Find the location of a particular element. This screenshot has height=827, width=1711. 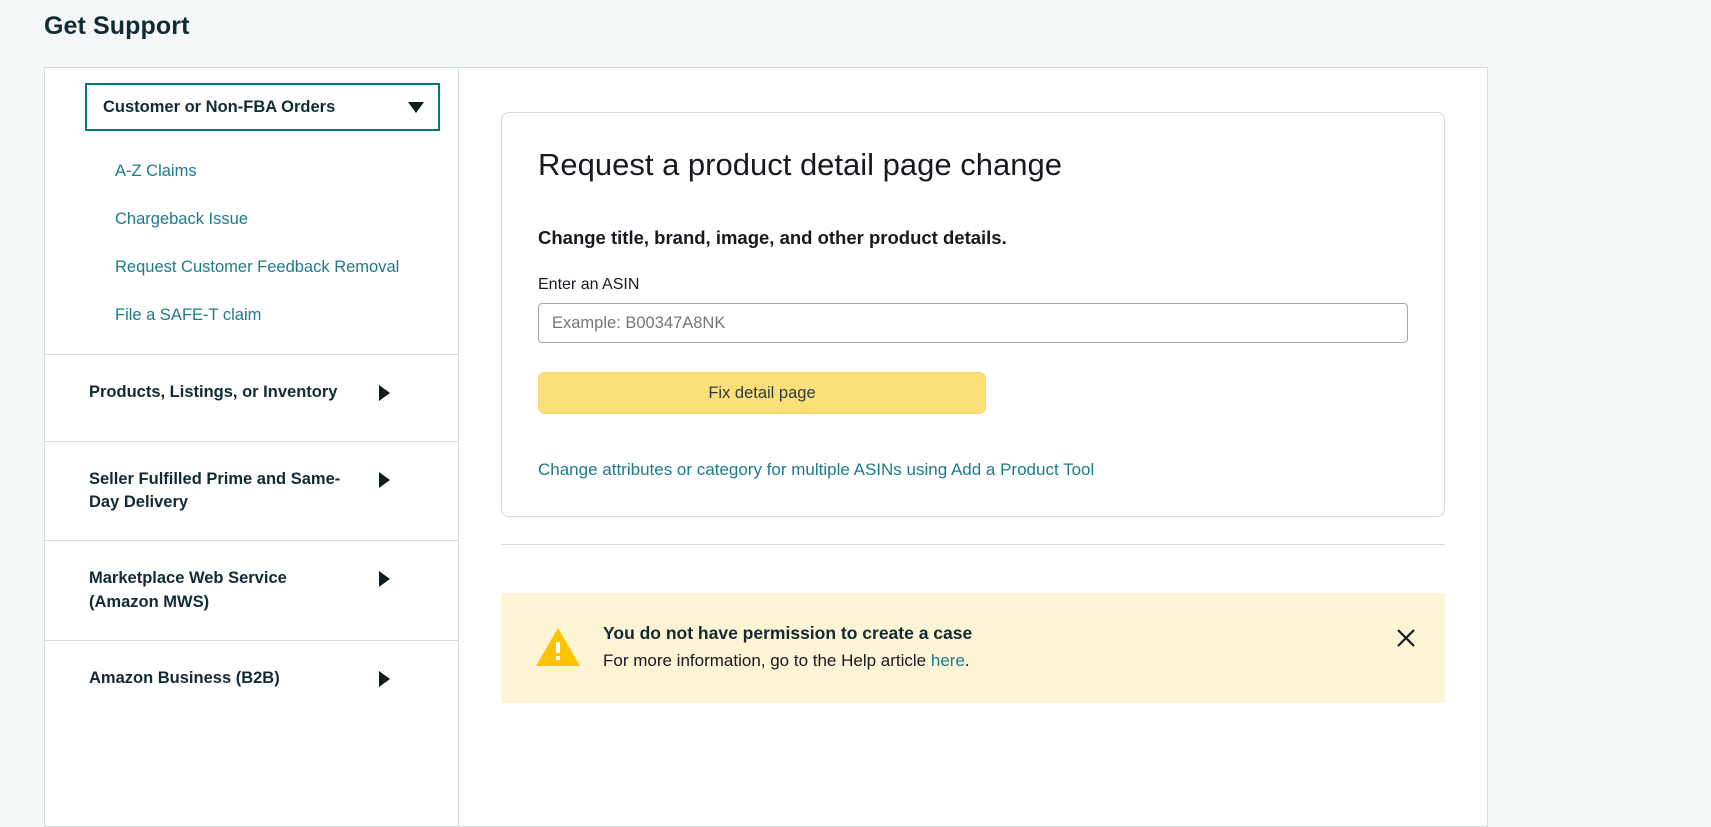

sidebar-item-a-z-claims: A-Z Claims is located at coordinates (251, 171).